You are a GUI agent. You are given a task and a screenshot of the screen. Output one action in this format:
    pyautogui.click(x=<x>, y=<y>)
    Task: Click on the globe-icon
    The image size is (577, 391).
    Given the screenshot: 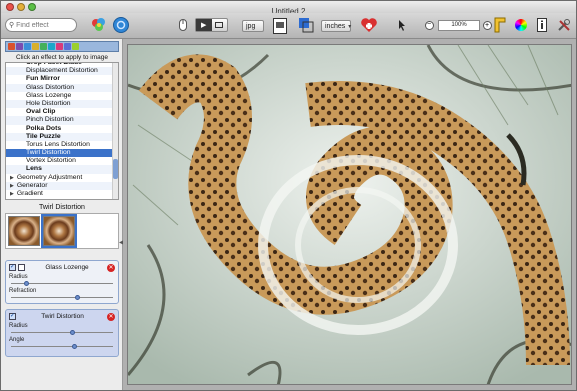 What is the action you would take?
    pyautogui.click(x=121, y=25)
    